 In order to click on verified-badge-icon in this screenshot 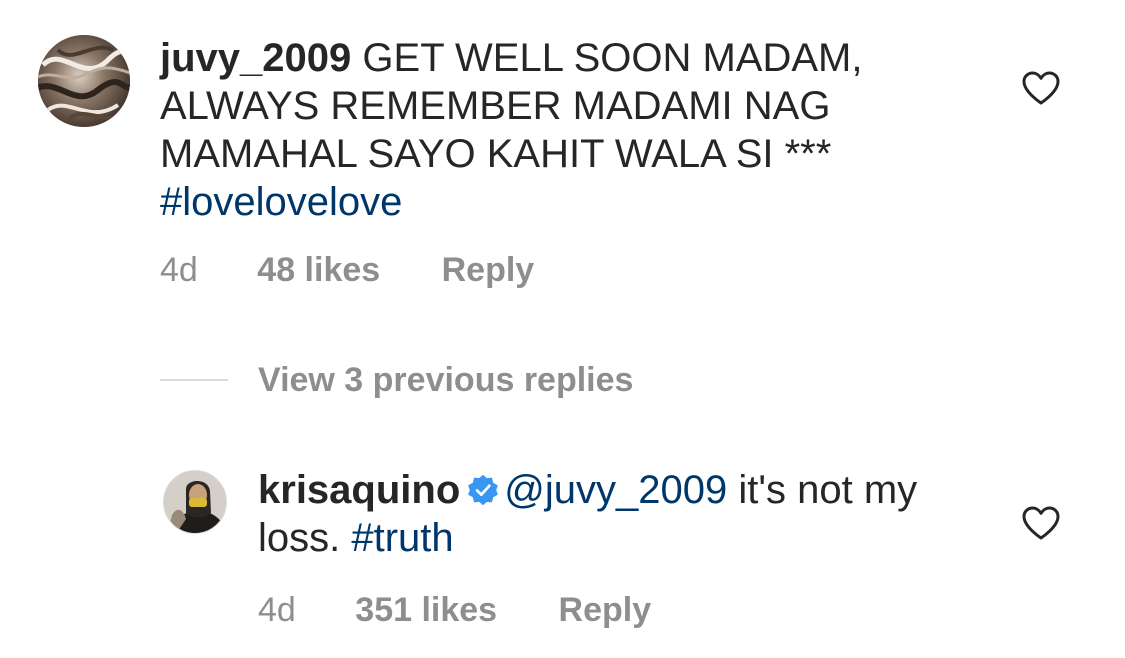, I will do `click(483, 490)`.